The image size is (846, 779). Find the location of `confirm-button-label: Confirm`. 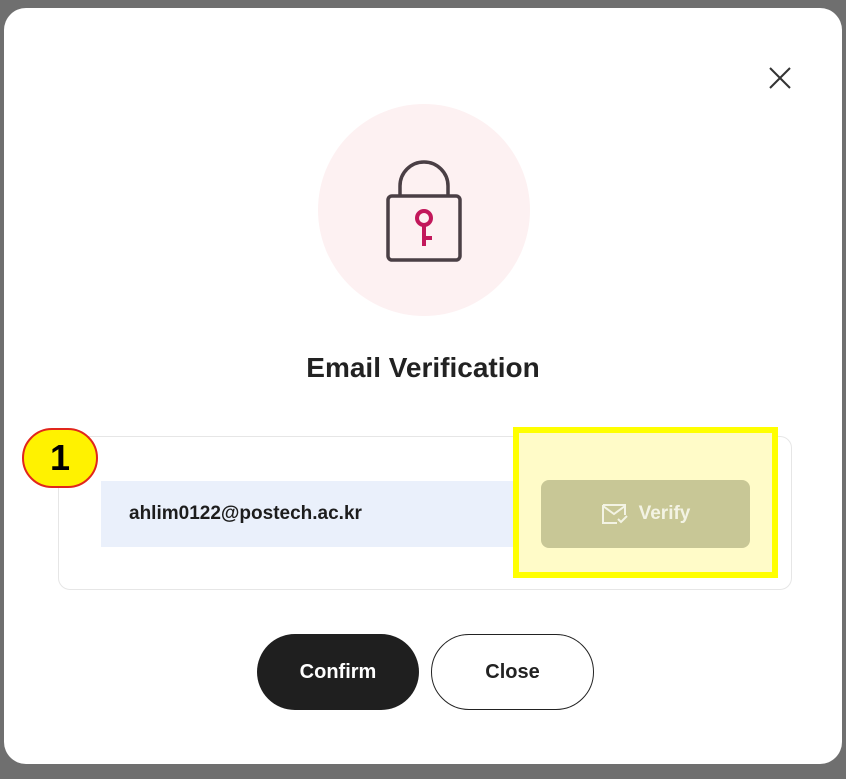

confirm-button-label: Confirm is located at coordinates (338, 671).